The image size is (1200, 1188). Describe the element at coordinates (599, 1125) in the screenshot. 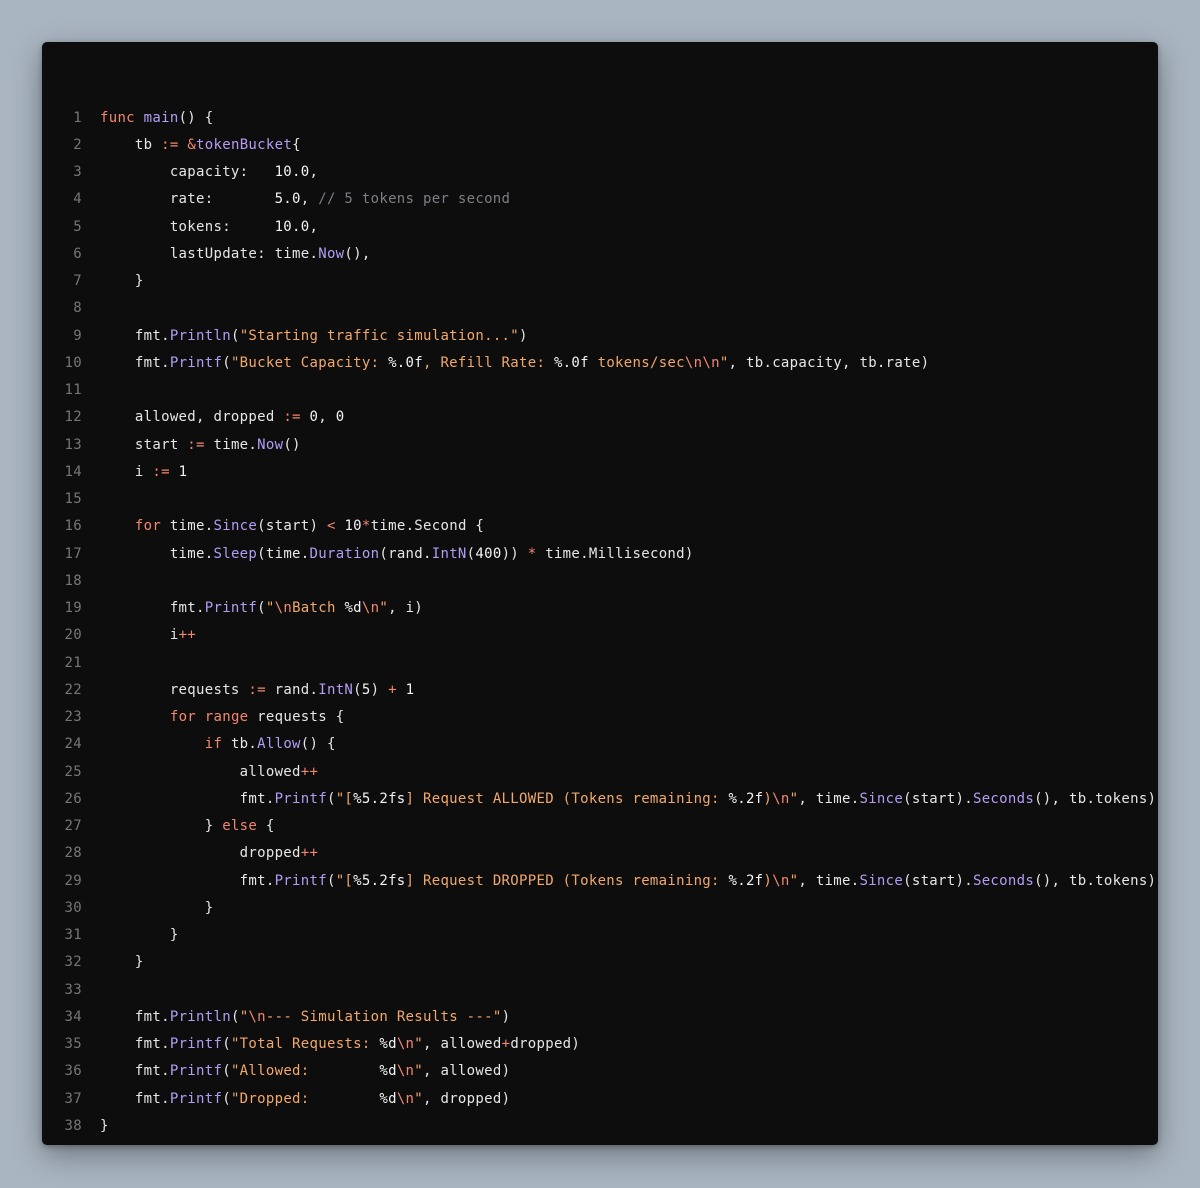

I see `code-line: 38}` at that location.